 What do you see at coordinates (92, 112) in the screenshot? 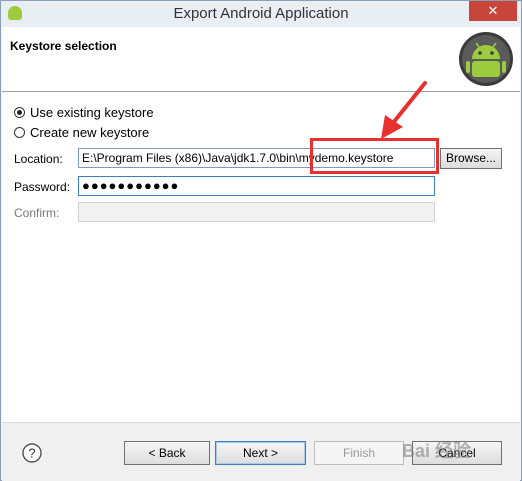
I see `use-existing-keystore-label: Use existing keystore` at bounding box center [92, 112].